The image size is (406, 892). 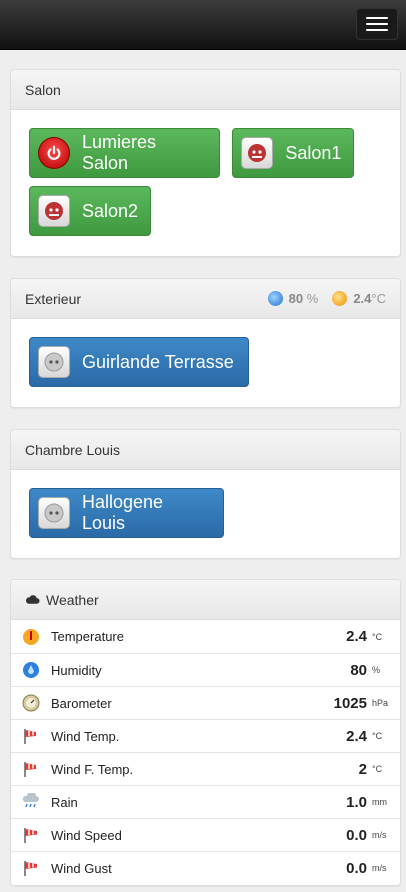 I want to click on room-panel-exterieur: Exterieur 80 % 2.4°C Guirlande Terrasse, so click(x=205, y=343).